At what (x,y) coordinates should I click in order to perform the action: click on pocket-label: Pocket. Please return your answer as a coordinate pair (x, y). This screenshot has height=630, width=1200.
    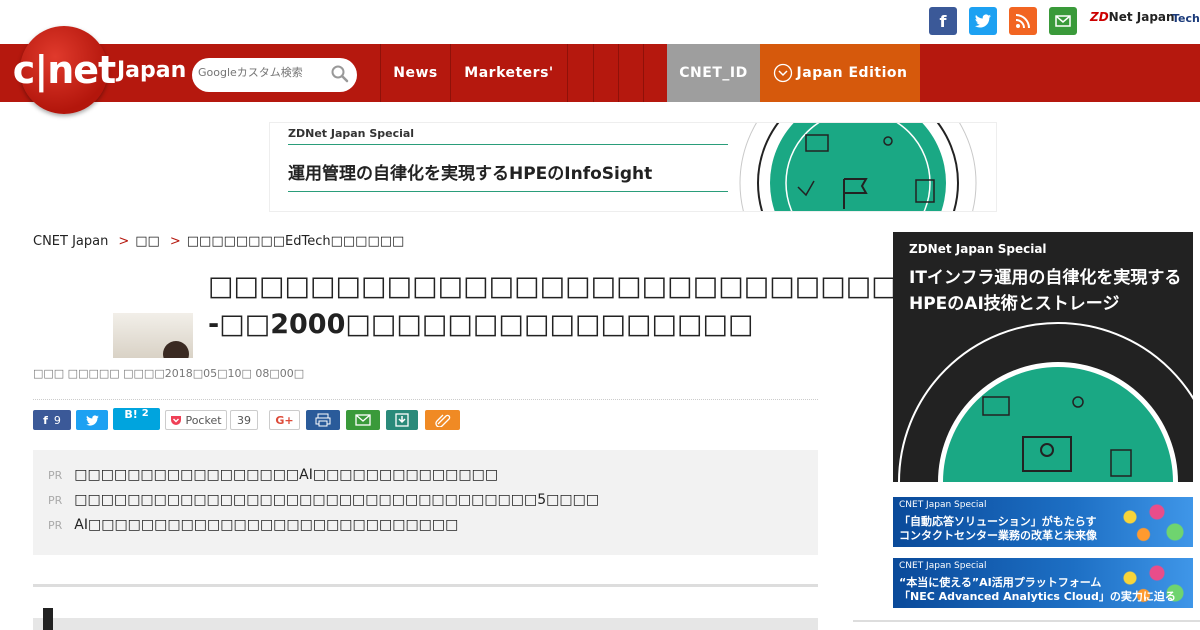
    Looking at the image, I should click on (203, 420).